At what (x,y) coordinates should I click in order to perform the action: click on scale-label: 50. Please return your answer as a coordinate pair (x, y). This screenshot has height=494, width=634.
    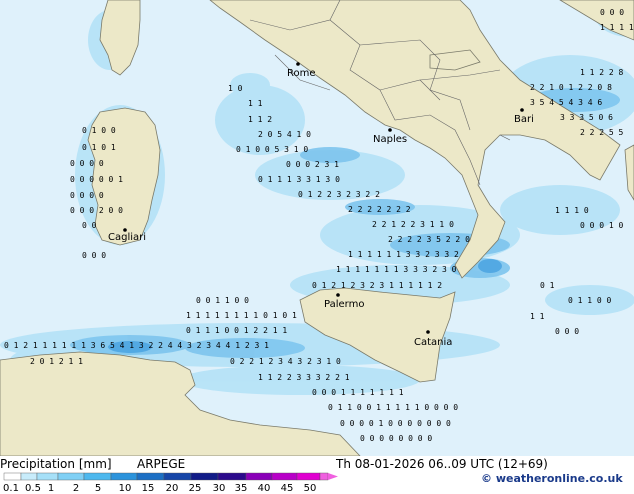
    Looking at the image, I should click on (310, 488).